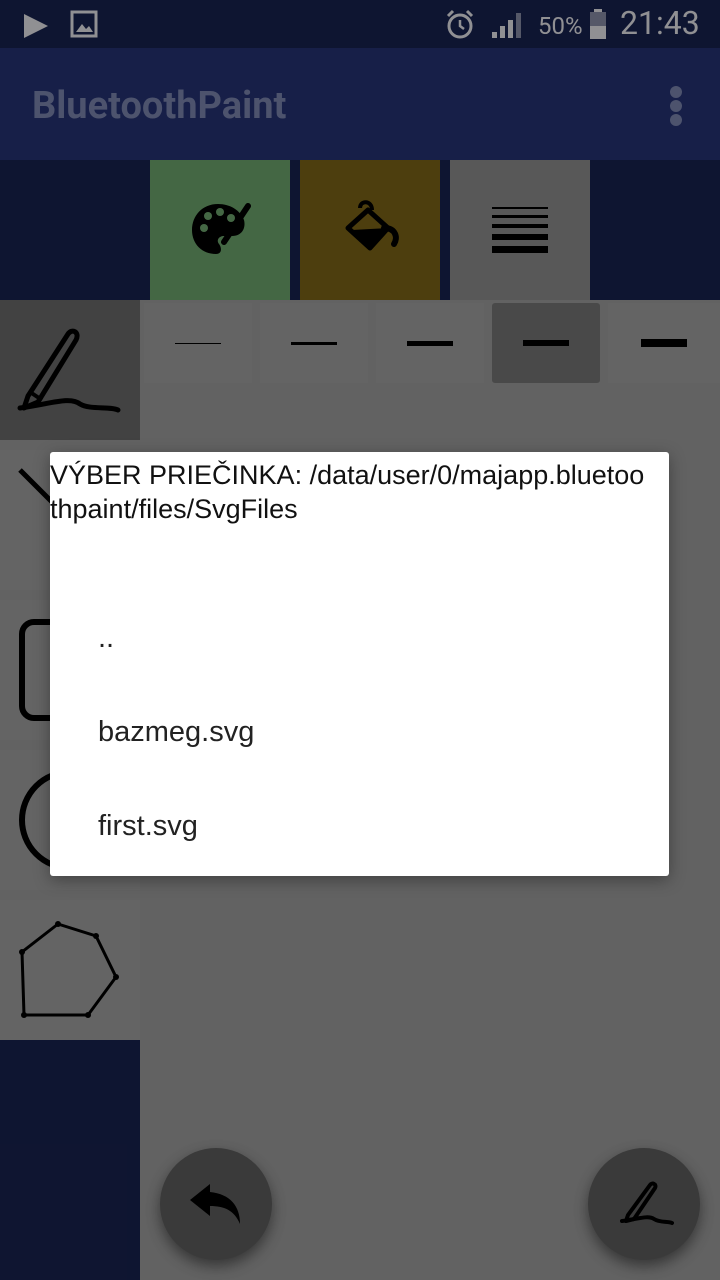 Image resolution: width=720 pixels, height=1280 pixels. What do you see at coordinates (359, 639) in the screenshot?
I see `list-item-parent-directory: ..` at bounding box center [359, 639].